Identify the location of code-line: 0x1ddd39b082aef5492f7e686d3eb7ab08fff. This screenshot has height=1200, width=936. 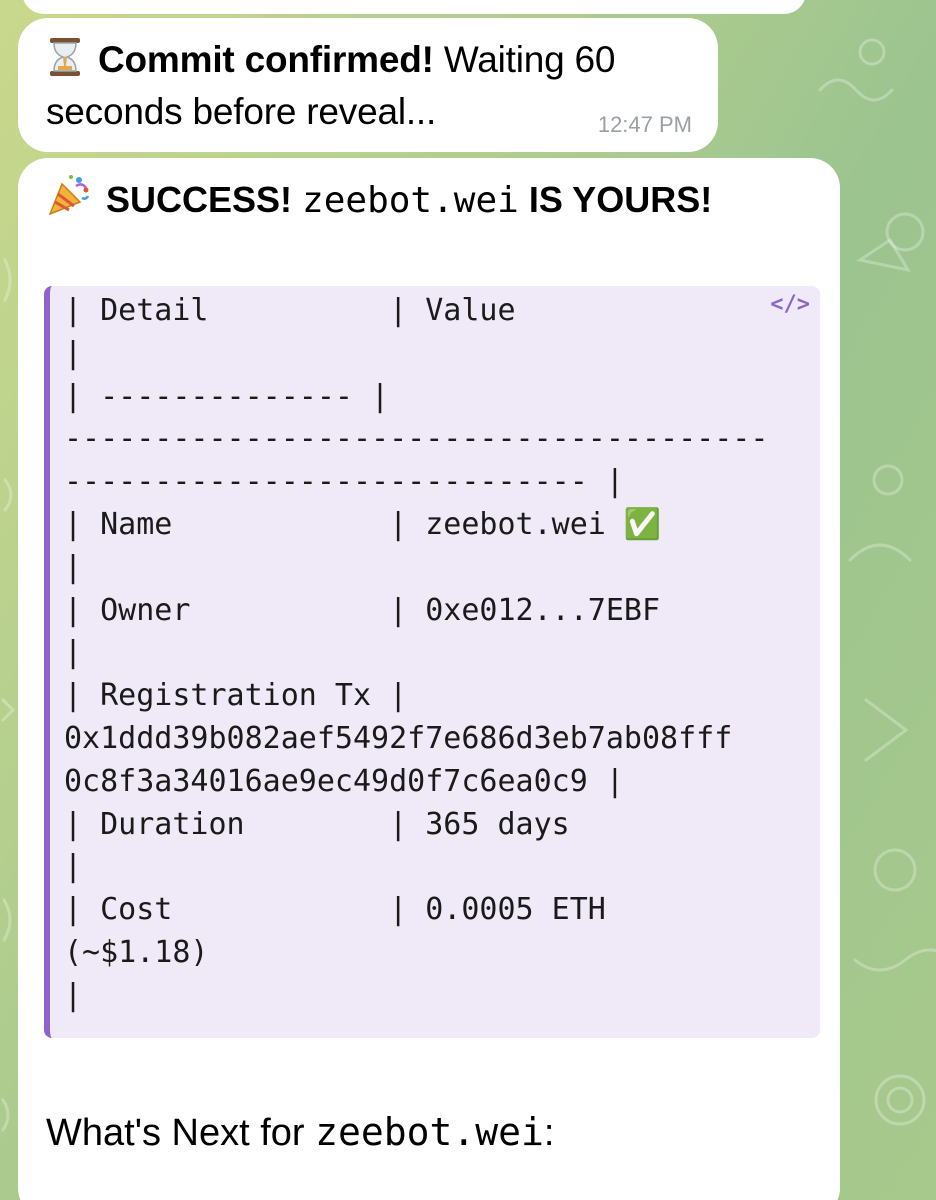
(398, 738).